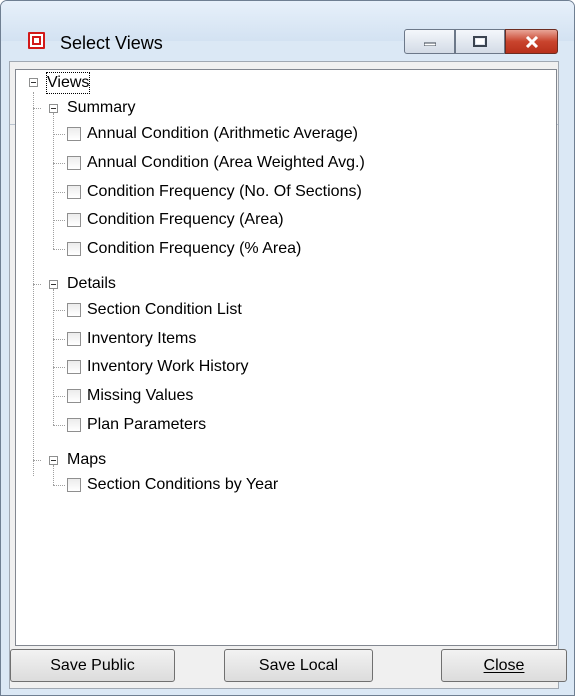 This screenshot has width=575, height=696. Describe the element at coordinates (146, 425) in the screenshot. I see `tree-item: Plan Parameters` at that location.